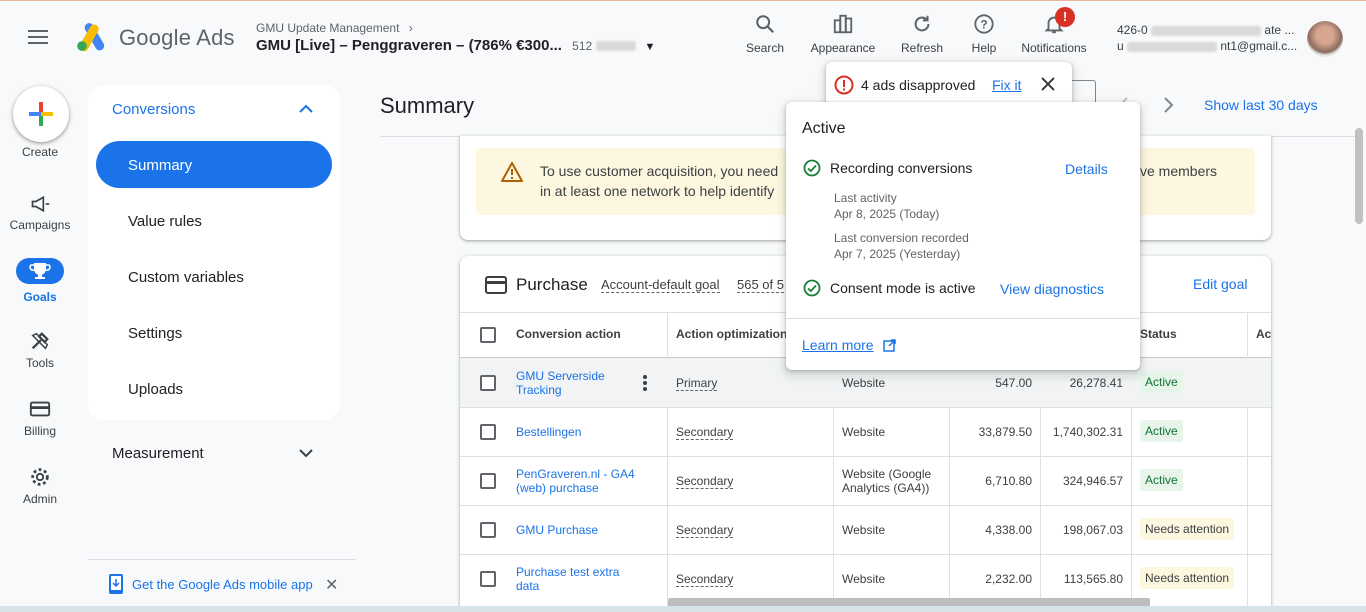 Image resolution: width=1366 pixels, height=612 pixels. I want to click on help-button: ? Help, so click(984, 34).